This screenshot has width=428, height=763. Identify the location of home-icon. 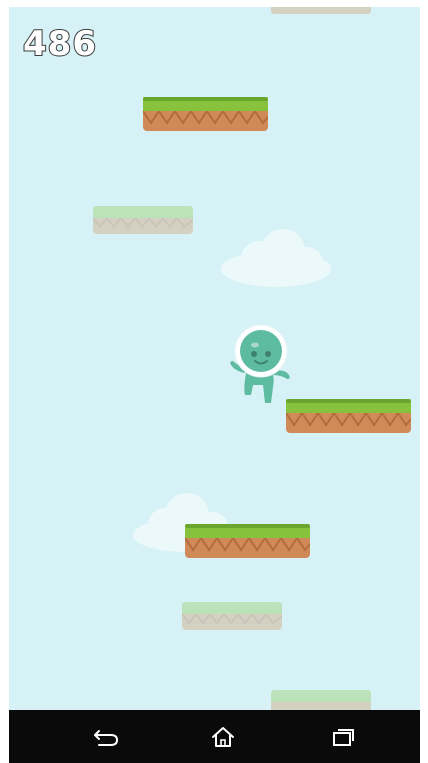
(223, 737).